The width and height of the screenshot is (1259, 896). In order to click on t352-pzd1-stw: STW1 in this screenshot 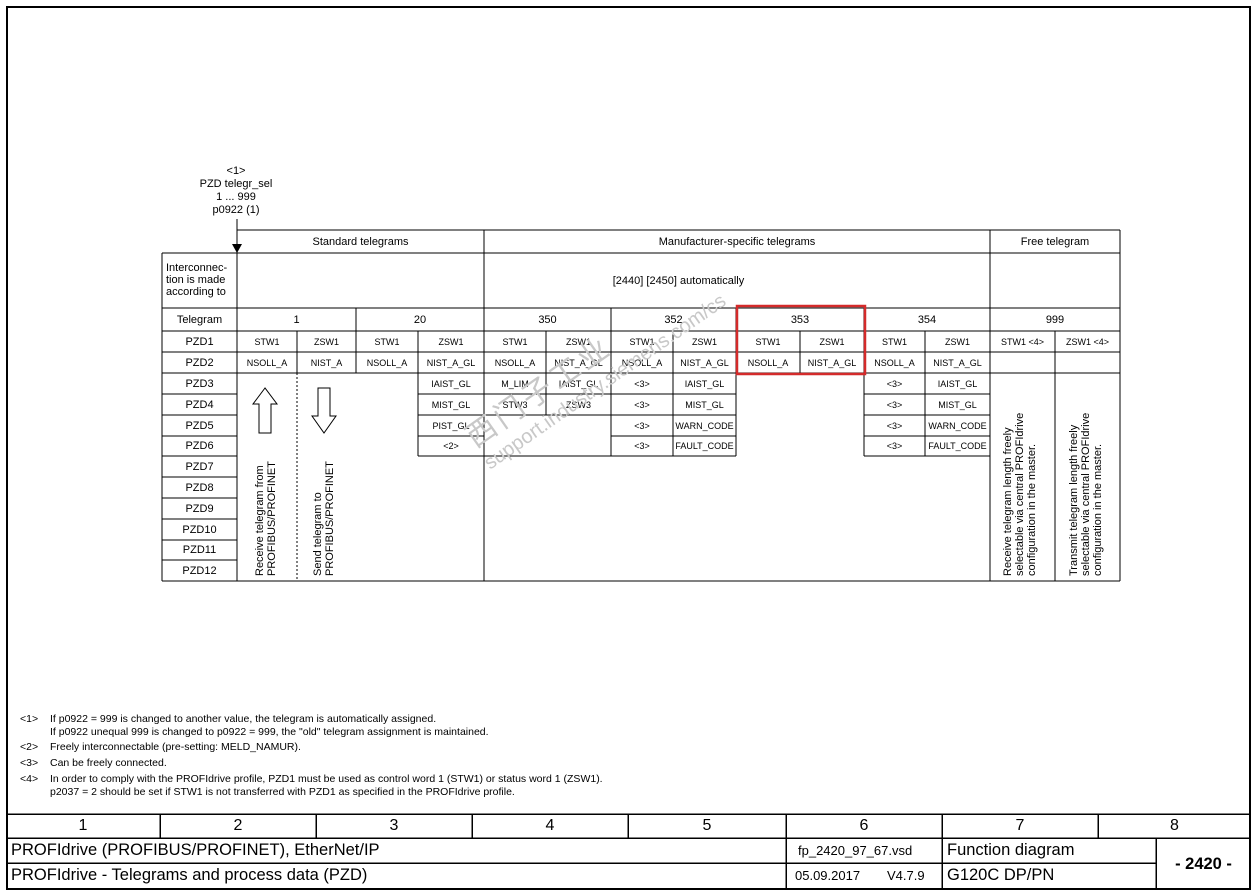, I will do `click(642, 341)`.